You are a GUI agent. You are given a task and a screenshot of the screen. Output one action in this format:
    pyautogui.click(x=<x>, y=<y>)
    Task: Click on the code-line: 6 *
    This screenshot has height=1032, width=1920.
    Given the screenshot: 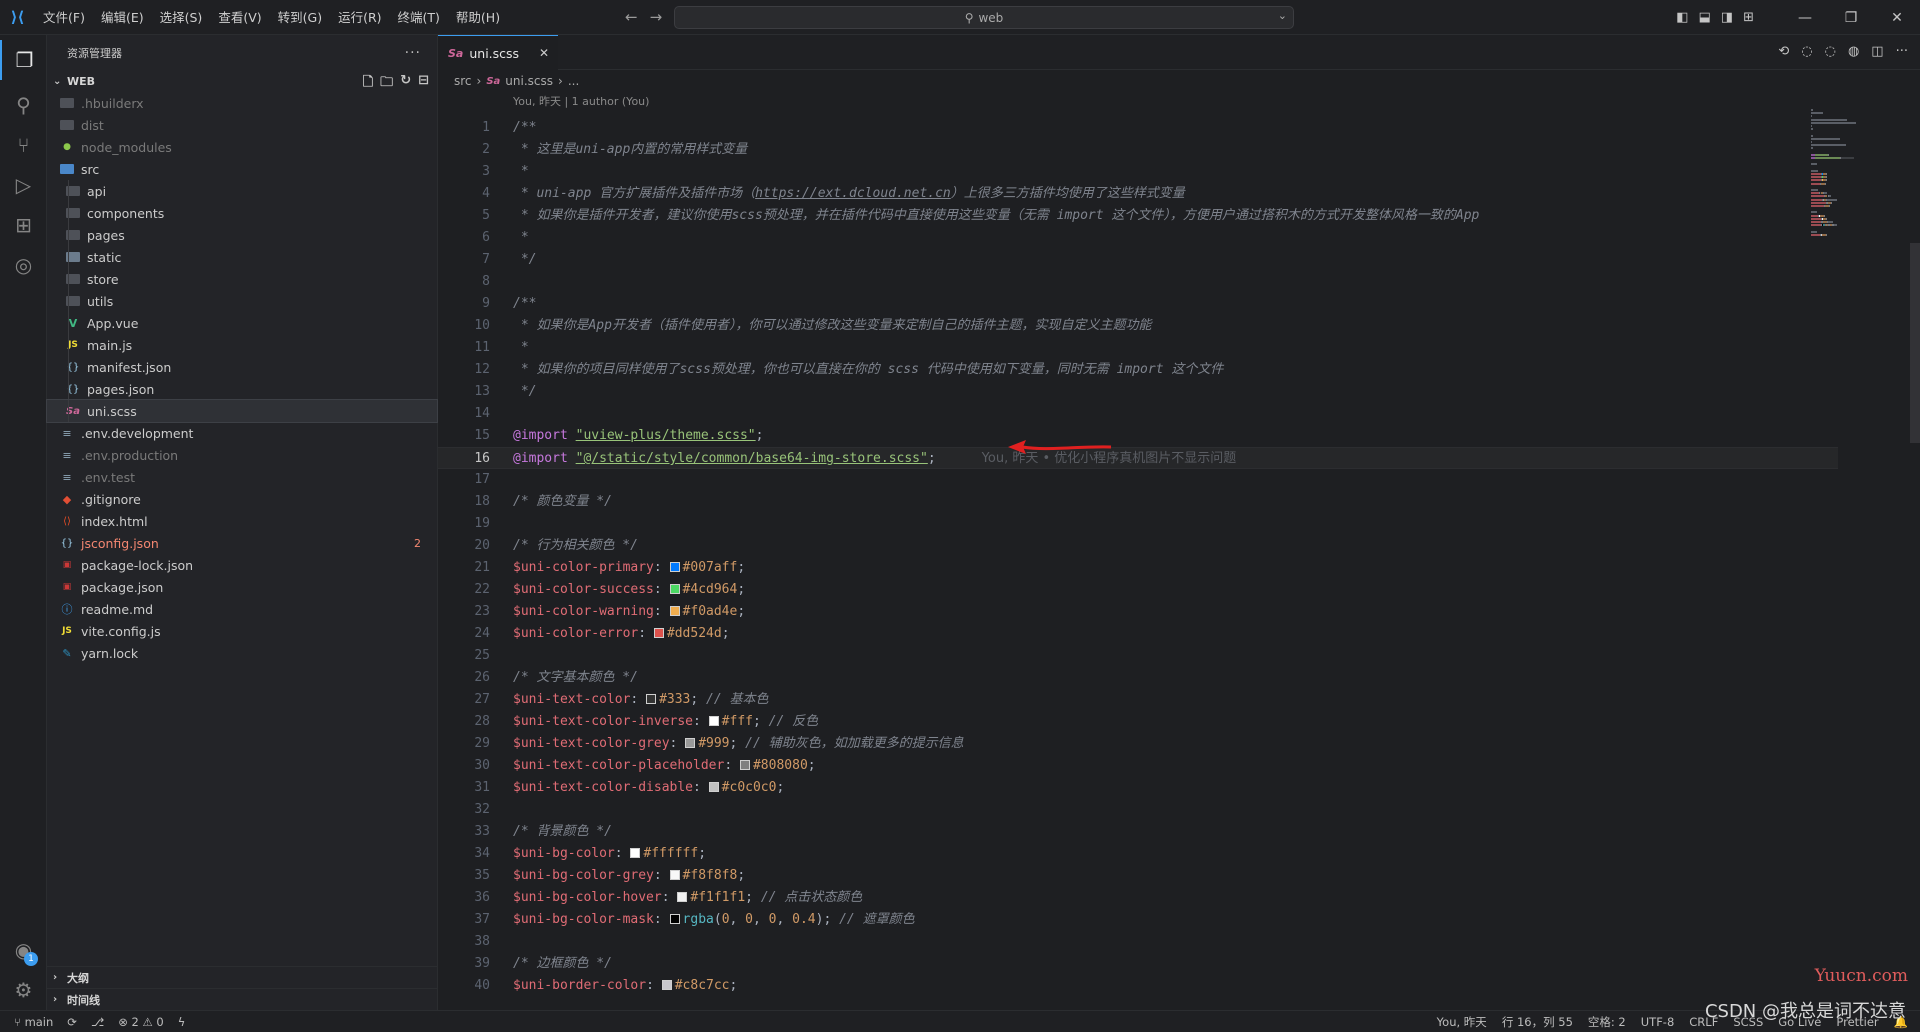 What is the action you would take?
    pyautogui.click(x=1138, y=238)
    